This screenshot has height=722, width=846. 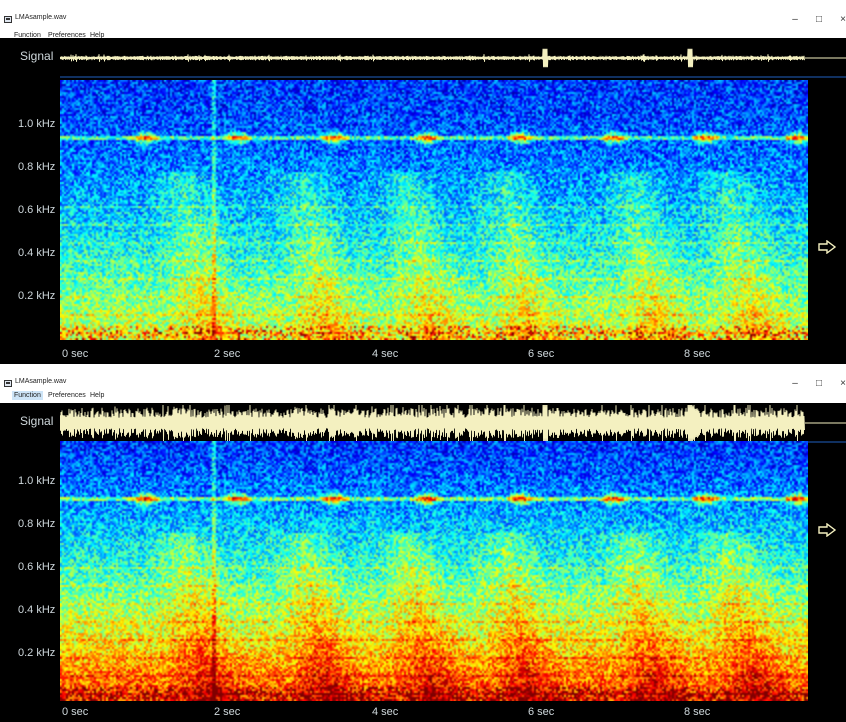 What do you see at coordinates (795, 20) in the screenshot?
I see `minimize-button: –` at bounding box center [795, 20].